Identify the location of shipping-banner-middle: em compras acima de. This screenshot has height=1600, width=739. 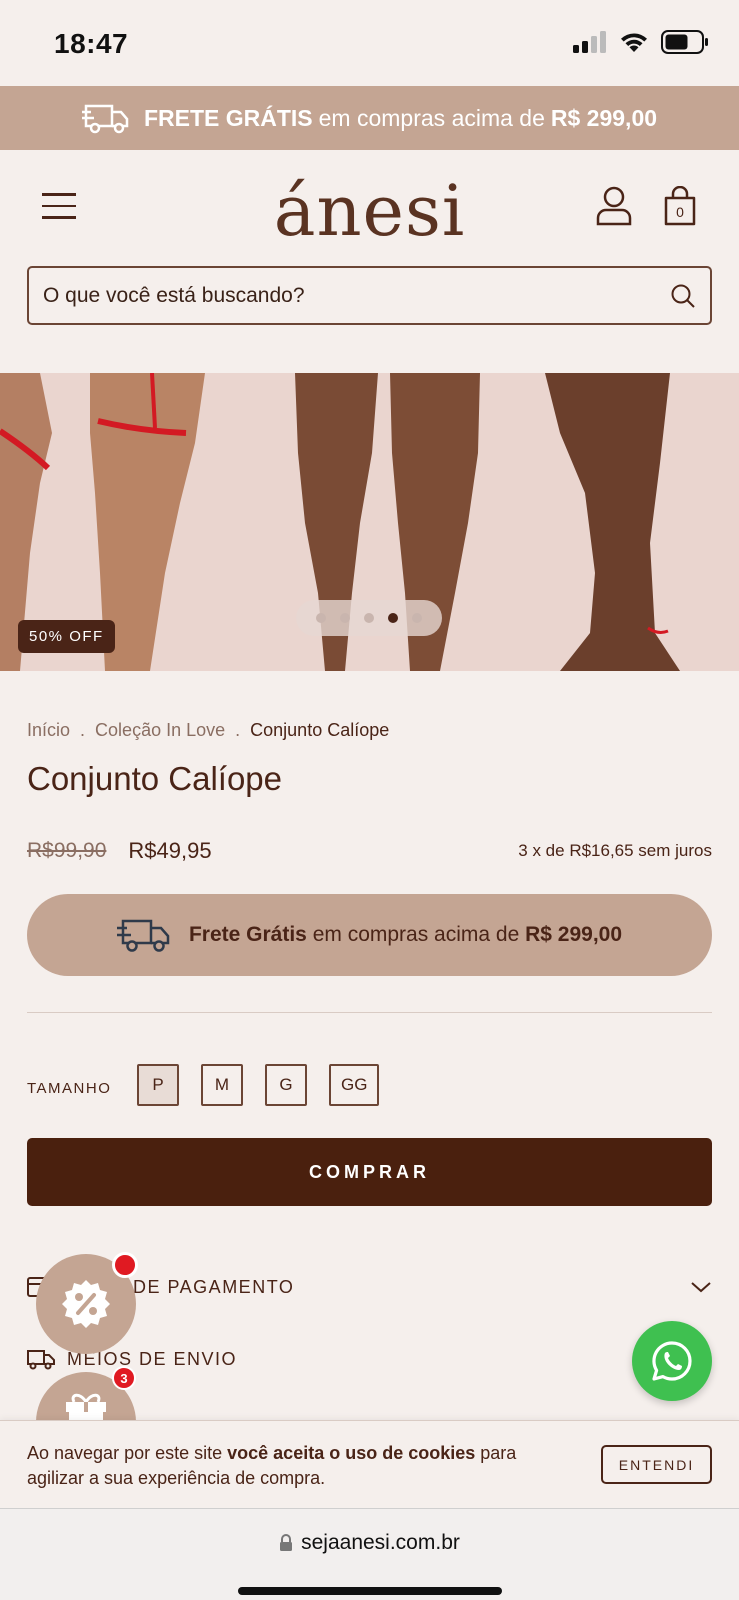
(416, 934).